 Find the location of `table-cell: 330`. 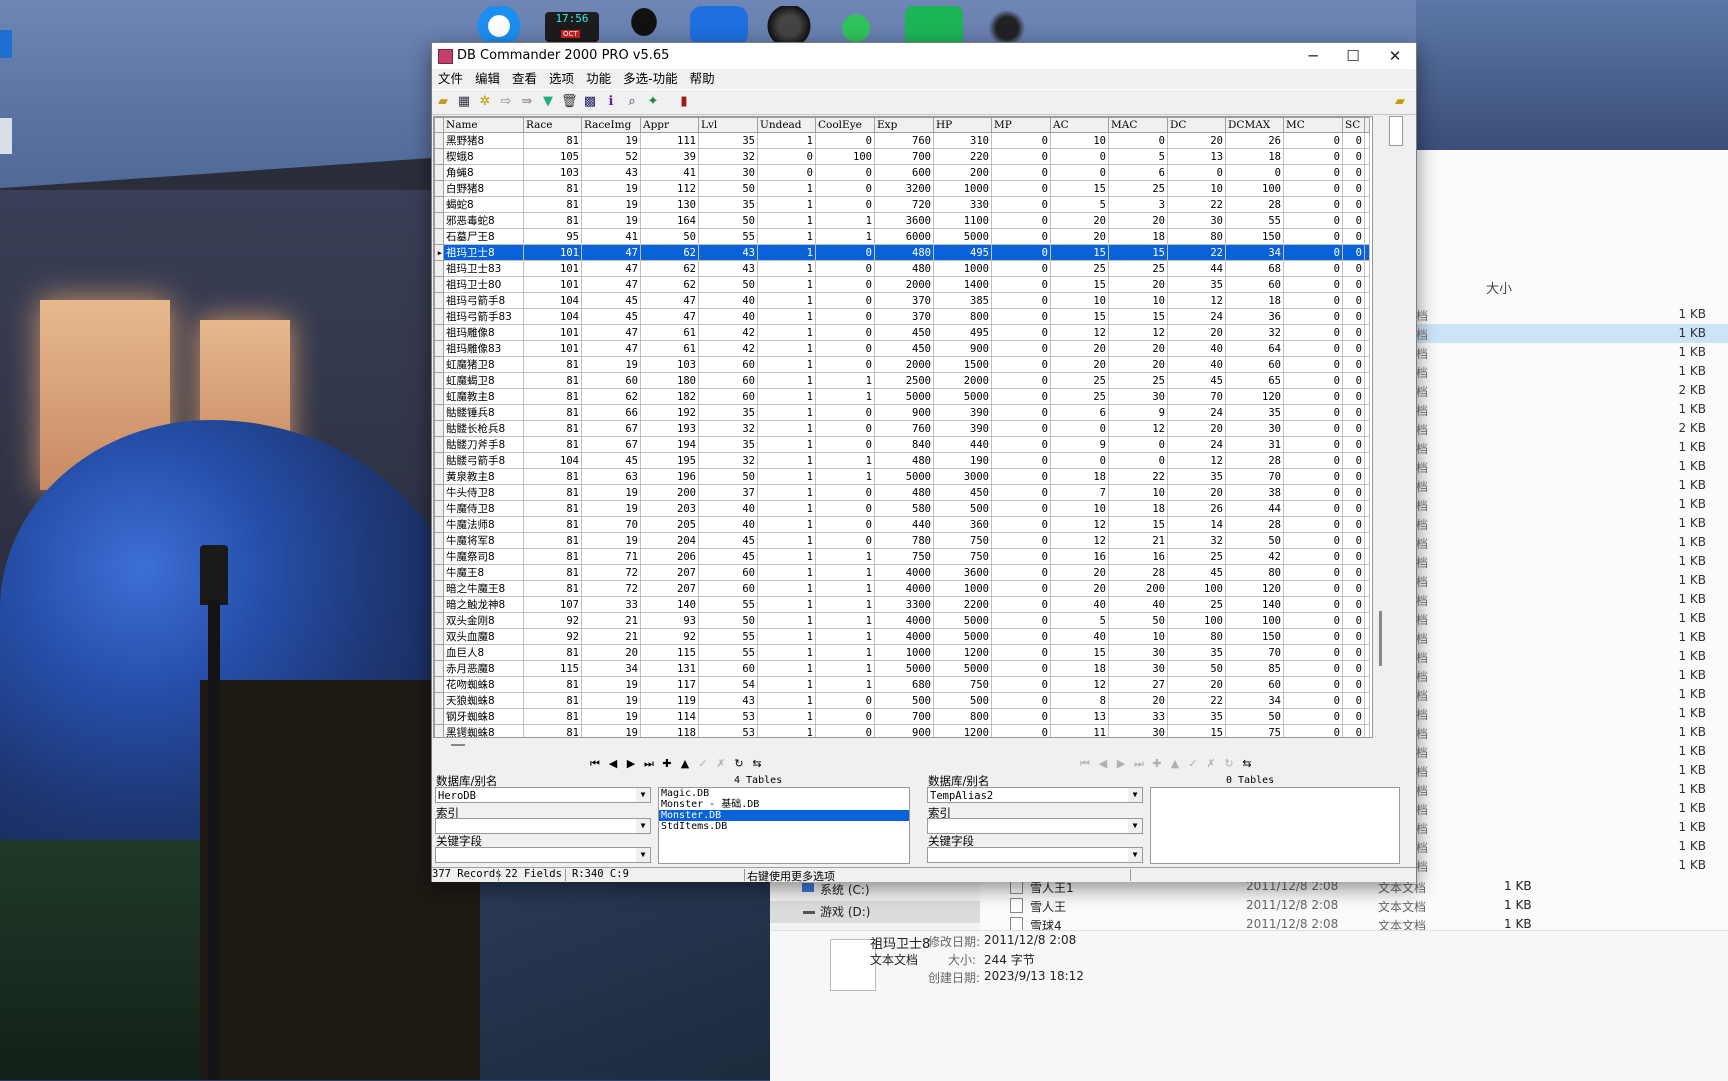

table-cell: 330 is located at coordinates (962, 204).